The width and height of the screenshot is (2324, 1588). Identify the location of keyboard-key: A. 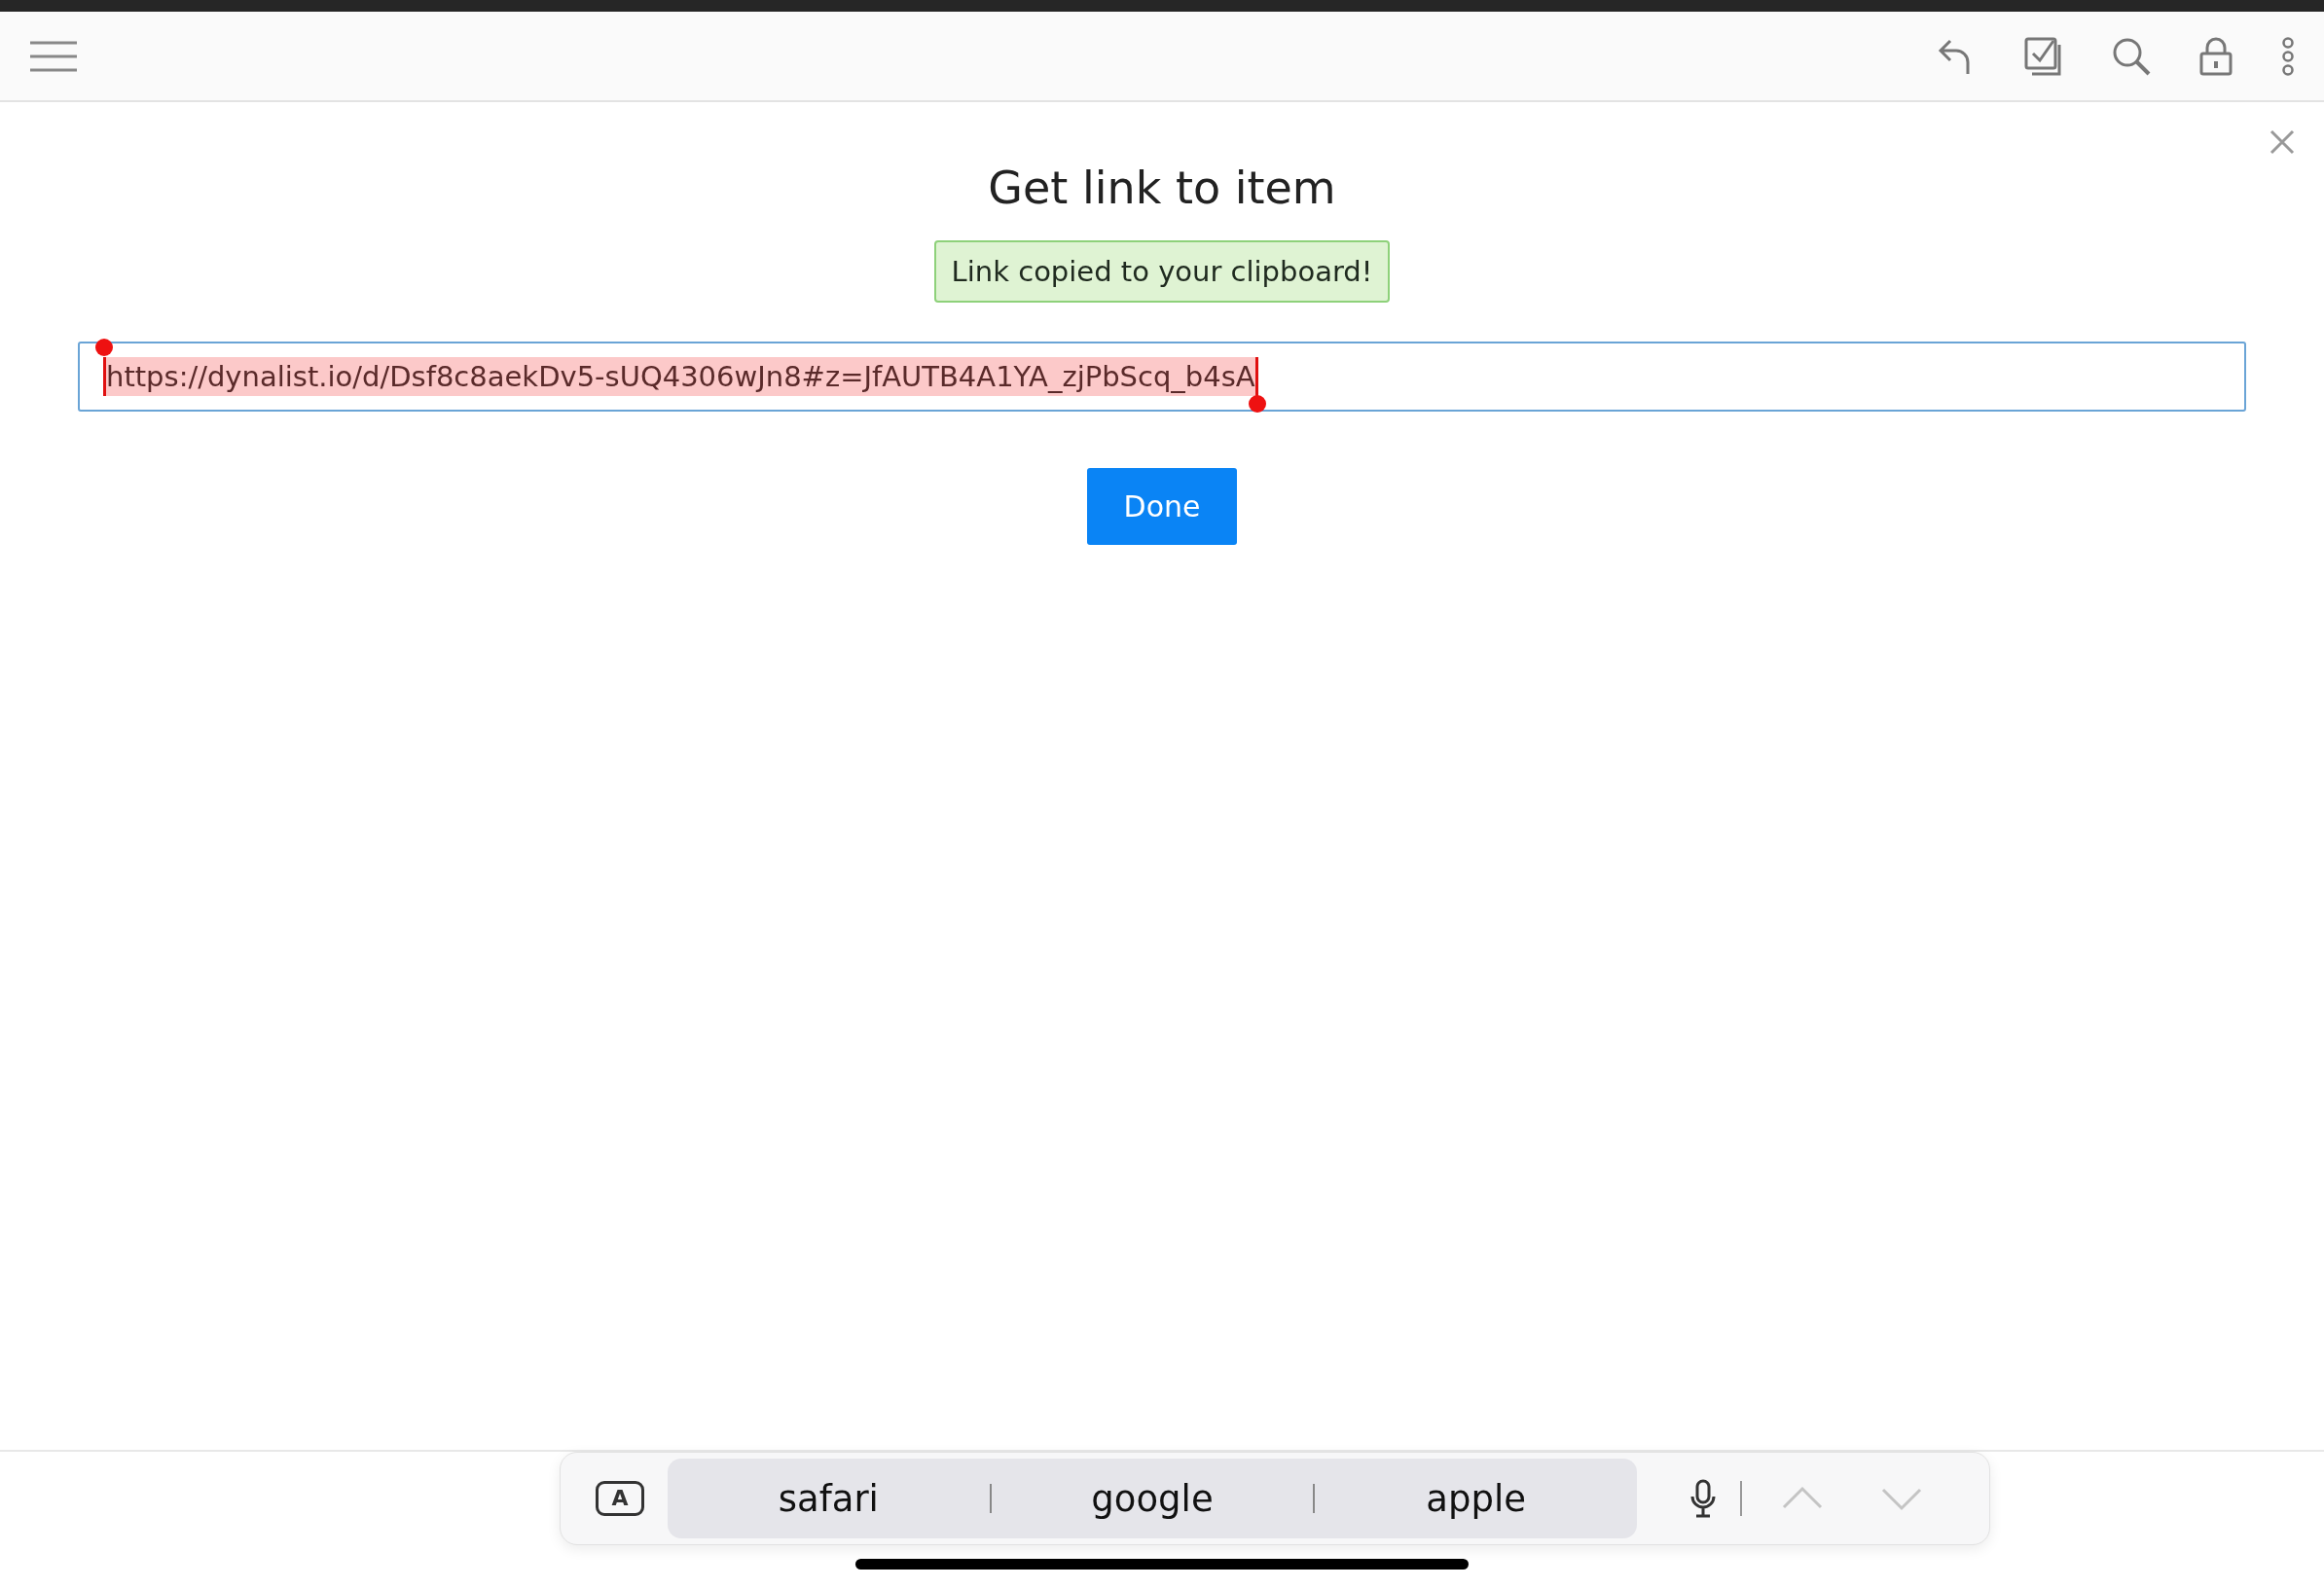
(620, 1498).